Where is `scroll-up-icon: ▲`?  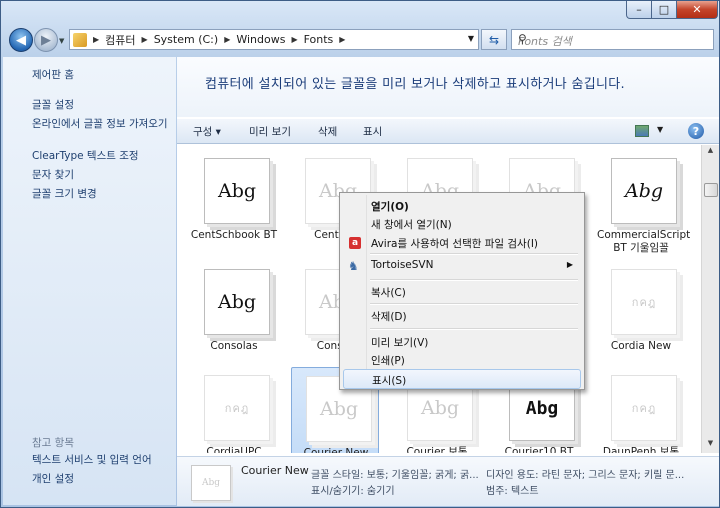
scroll-up-icon: ▲ is located at coordinates (710, 152).